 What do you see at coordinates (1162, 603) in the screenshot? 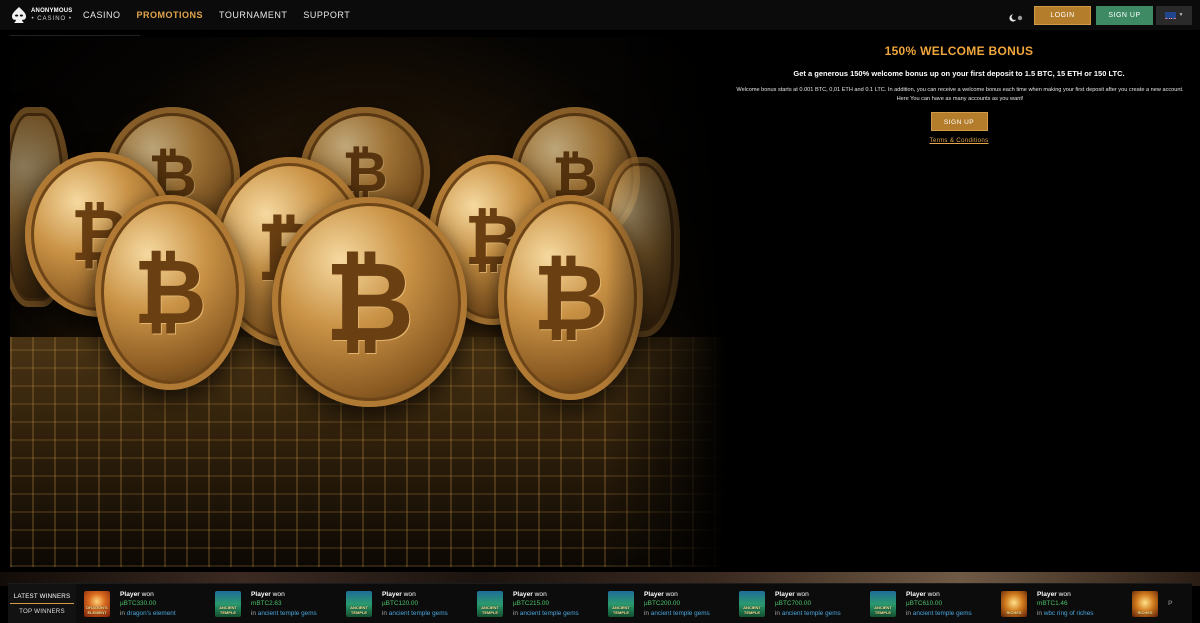
I see `winner-item: RICHES P` at bounding box center [1162, 603].